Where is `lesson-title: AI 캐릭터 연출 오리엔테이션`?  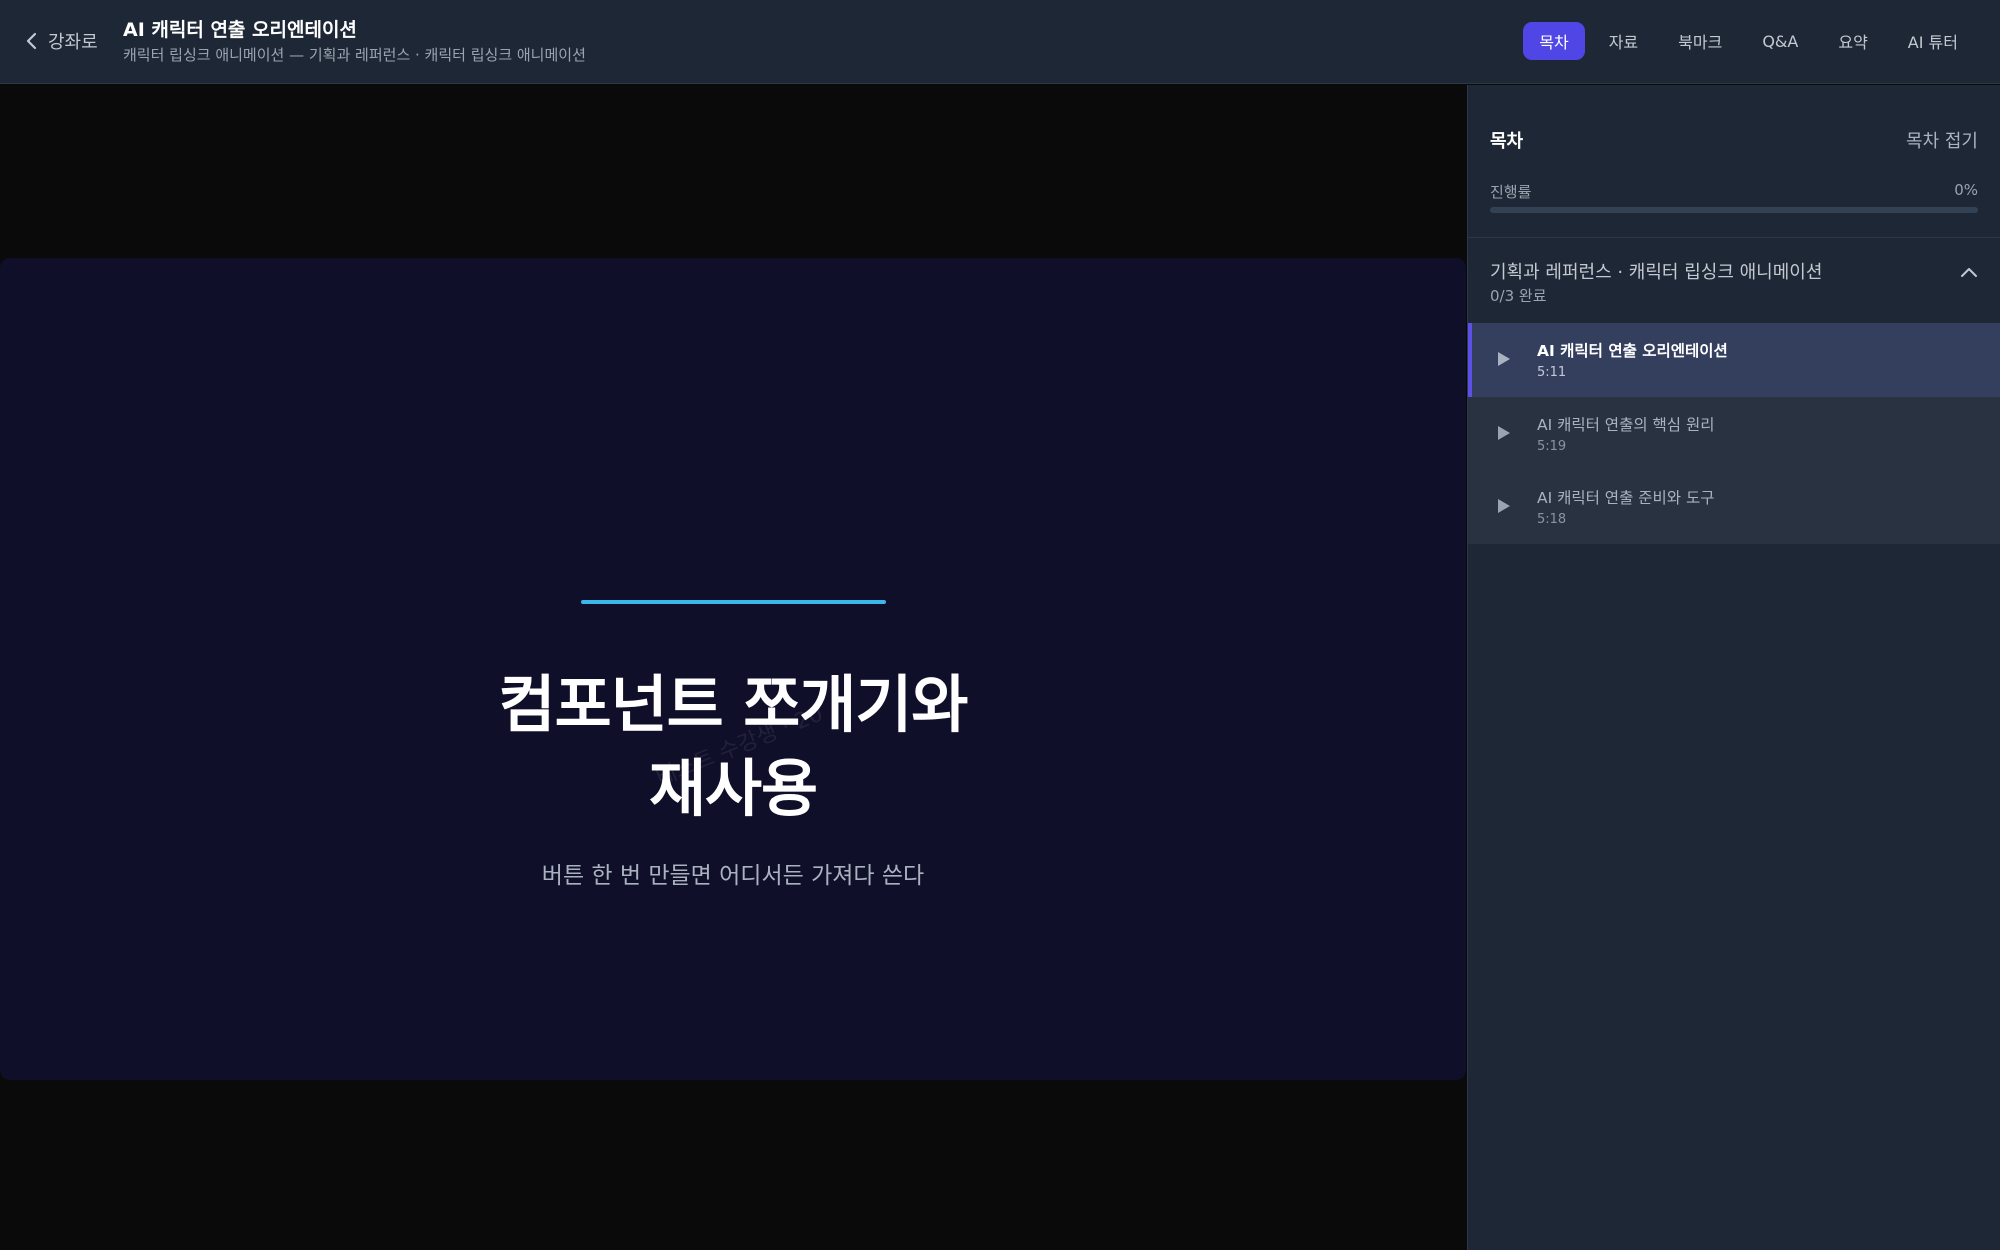
lesson-title: AI 캐릭터 연출 오리엔테이션 is located at coordinates (1632, 351).